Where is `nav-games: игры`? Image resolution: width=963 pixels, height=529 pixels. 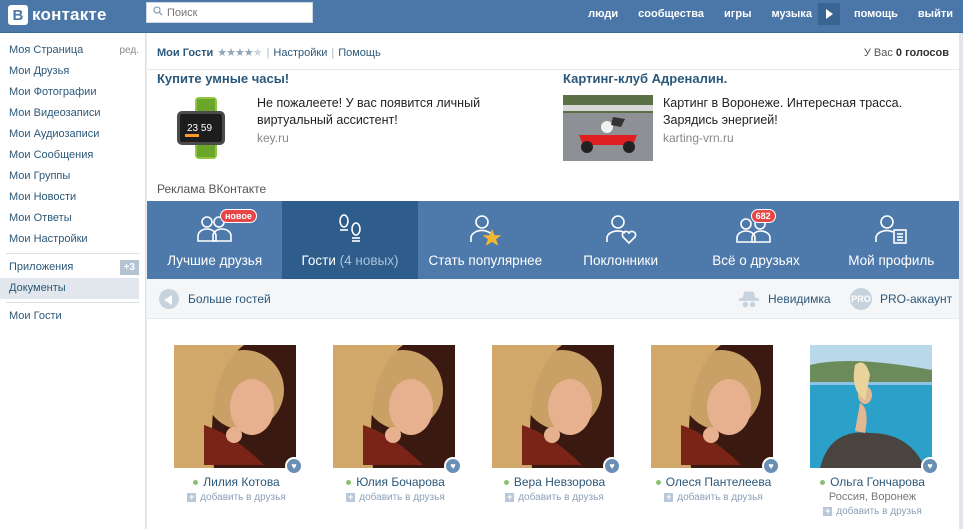 nav-games: игры is located at coordinates (737, 14).